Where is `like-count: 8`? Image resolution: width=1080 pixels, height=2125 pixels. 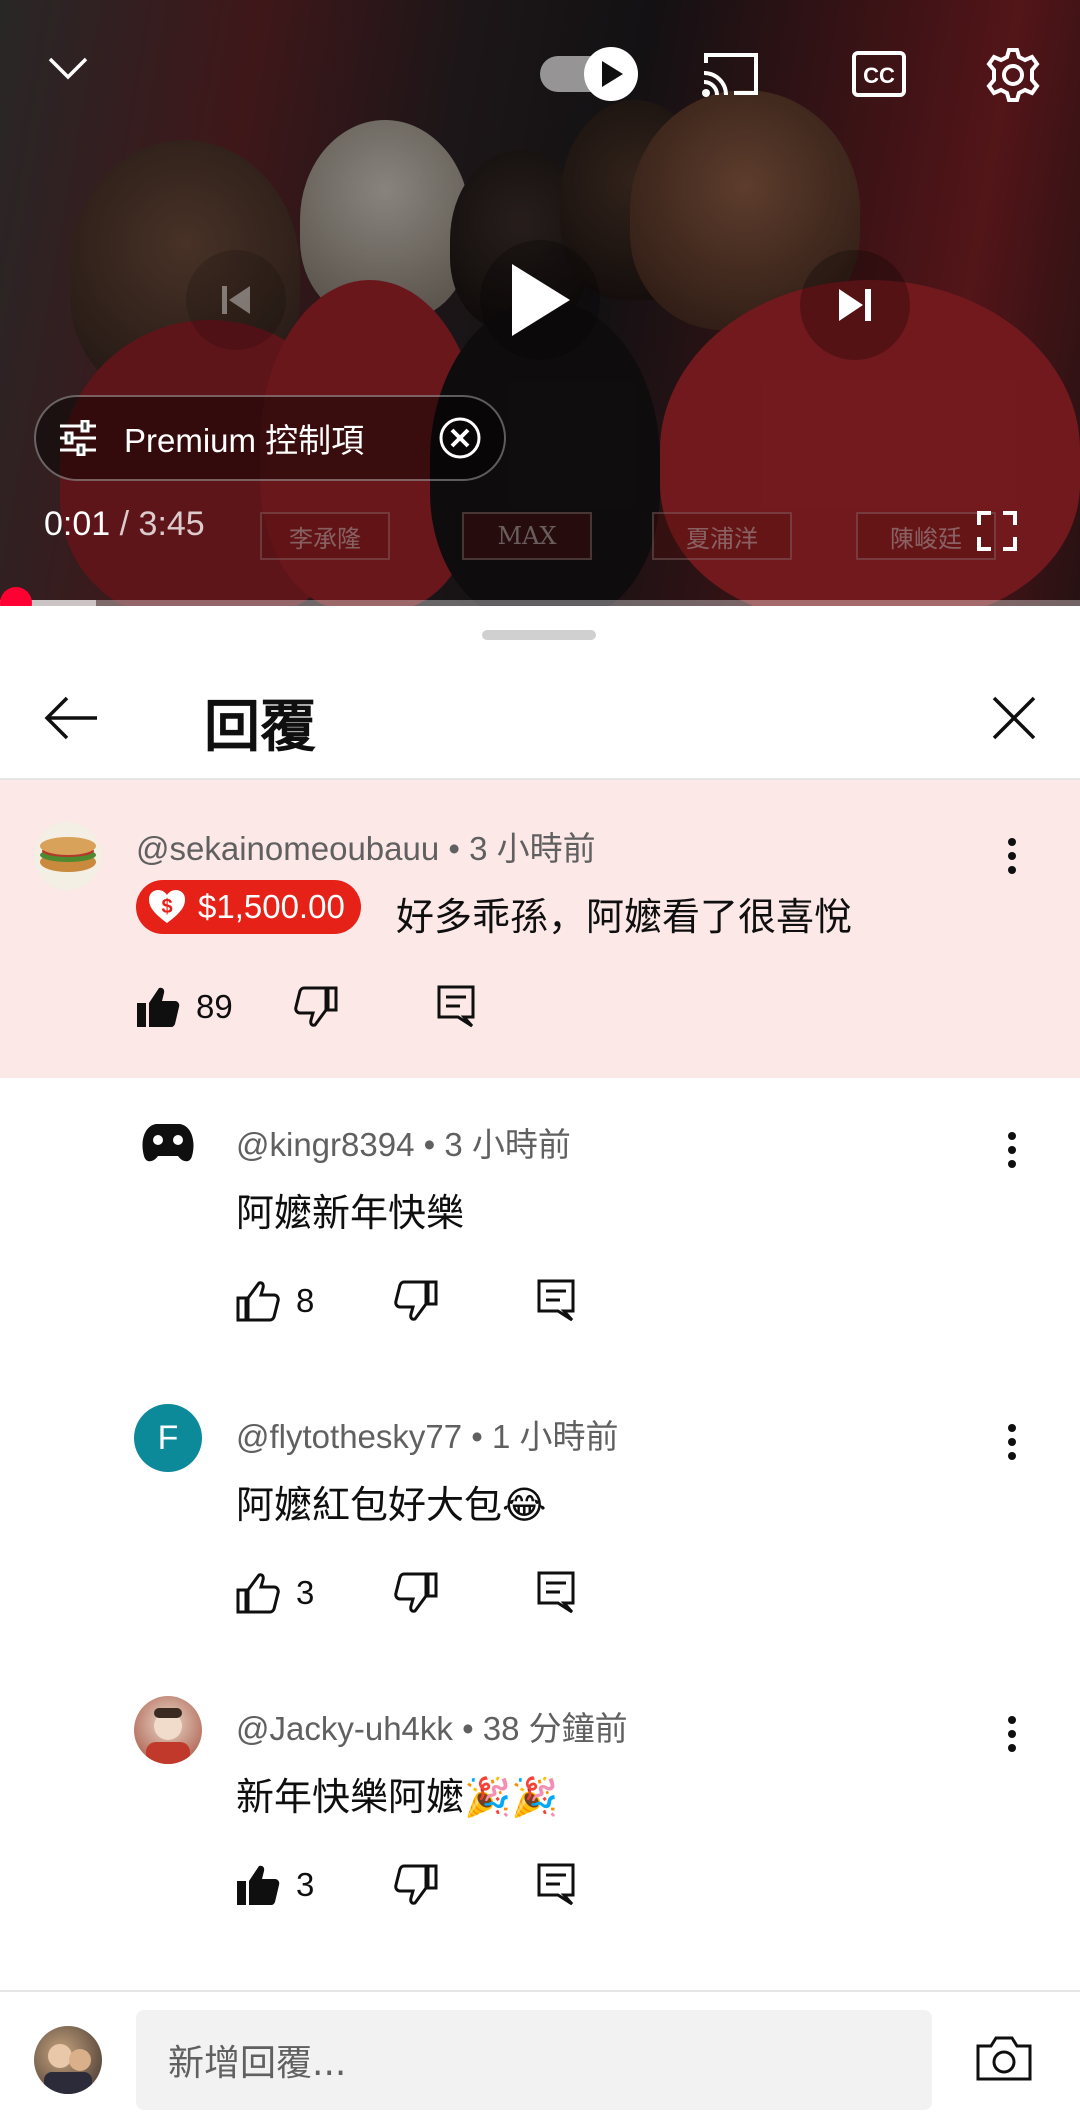 like-count: 8 is located at coordinates (305, 1300).